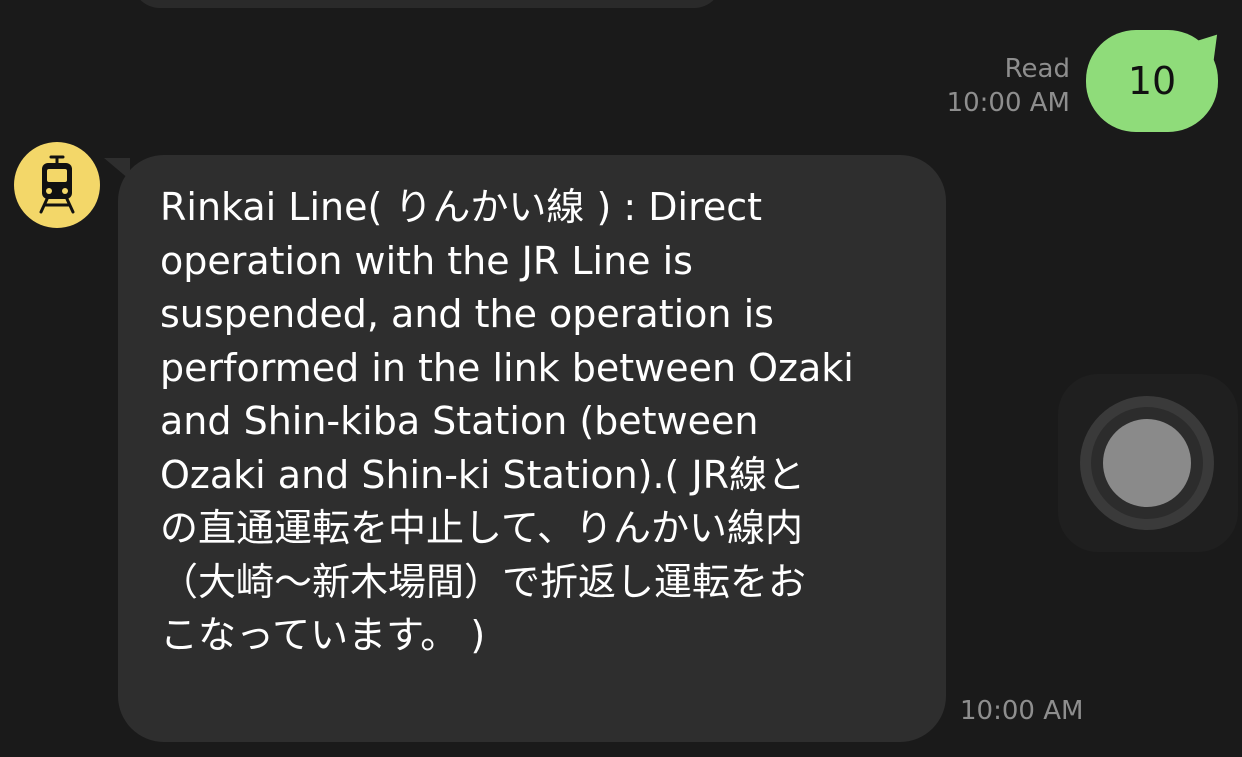 The image size is (1242, 757). I want to click on outgoing-message-text: 10, so click(1152, 81).